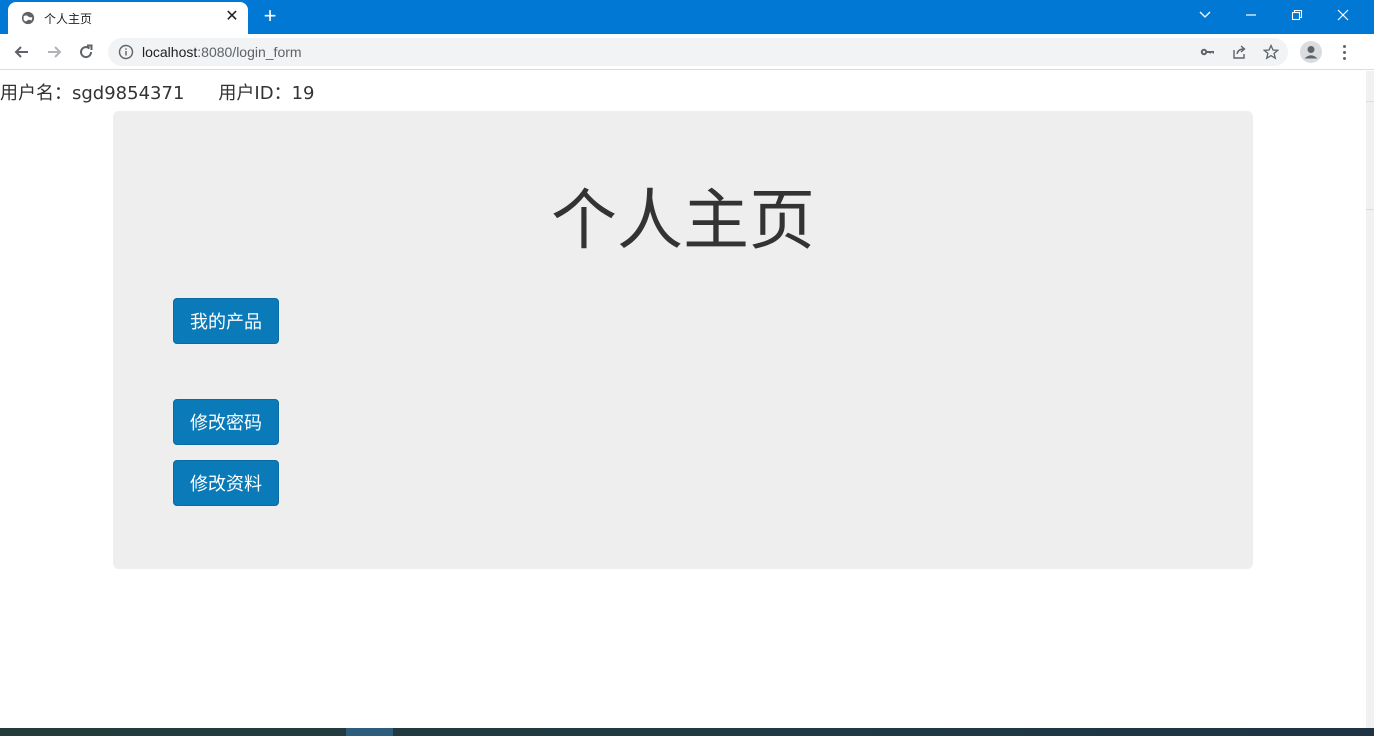 The image size is (1374, 736). I want to click on browser-tab: 个人主页 ✕, so click(128, 18).